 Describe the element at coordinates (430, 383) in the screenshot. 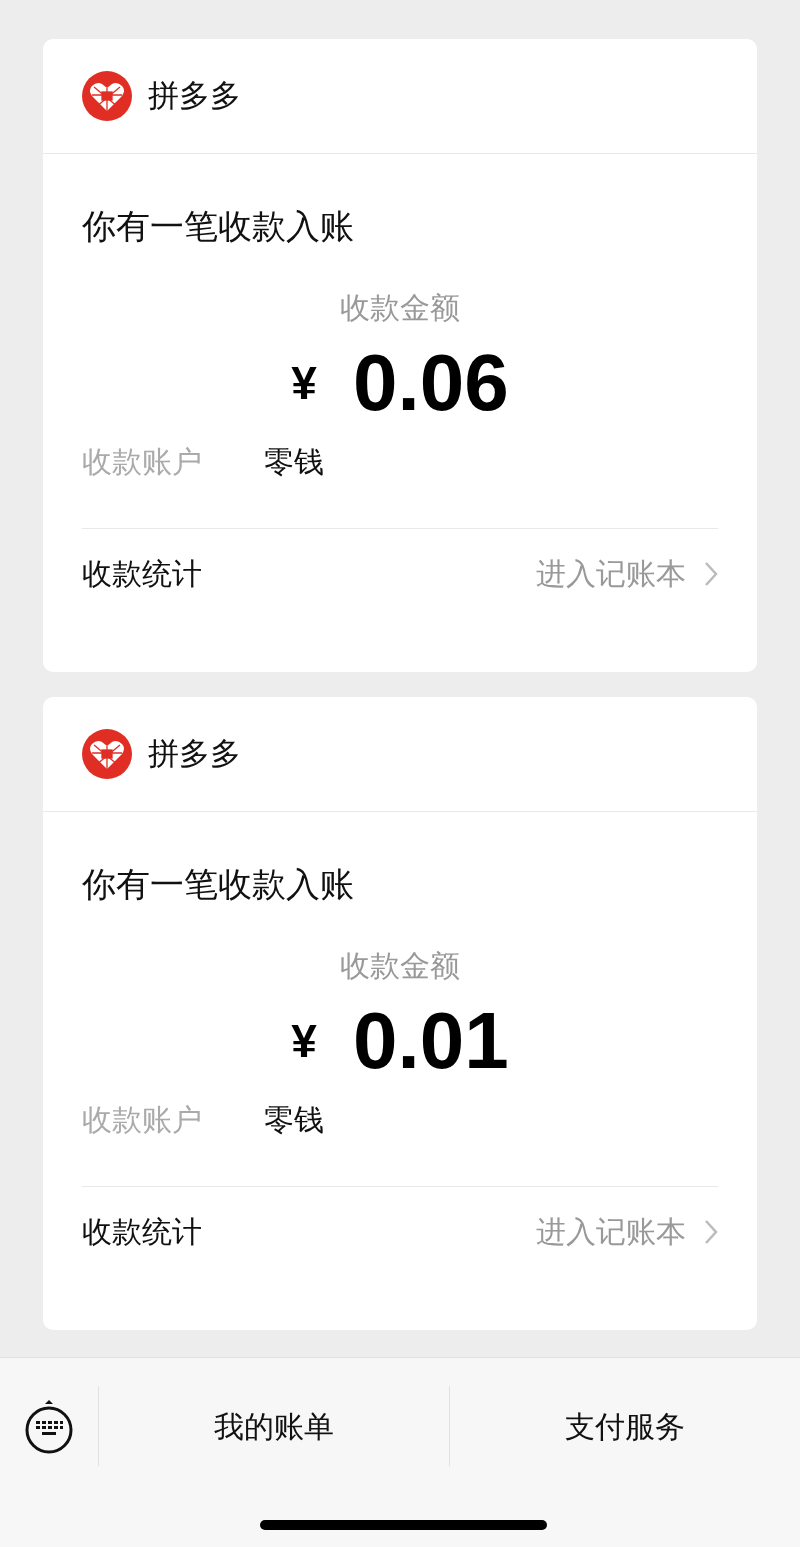

I see `amount: 0.06` at that location.